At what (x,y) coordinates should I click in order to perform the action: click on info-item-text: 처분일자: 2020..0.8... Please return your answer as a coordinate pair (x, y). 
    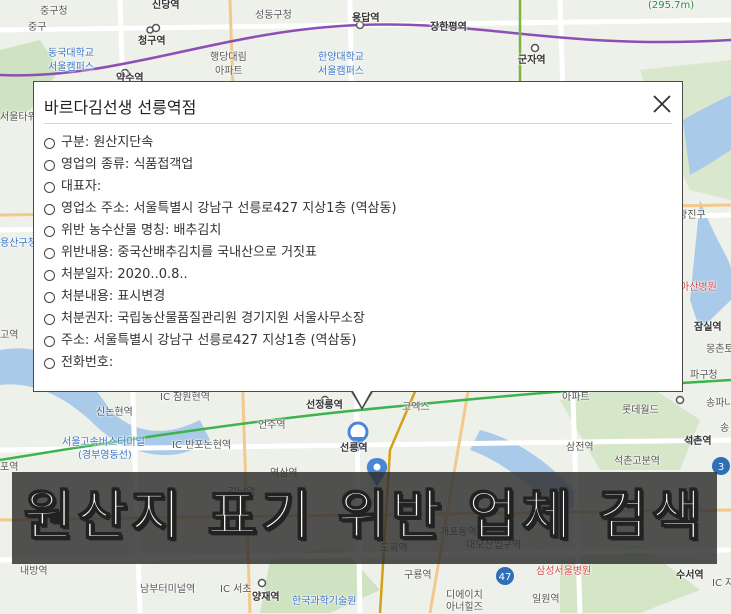
    Looking at the image, I should click on (124, 274).